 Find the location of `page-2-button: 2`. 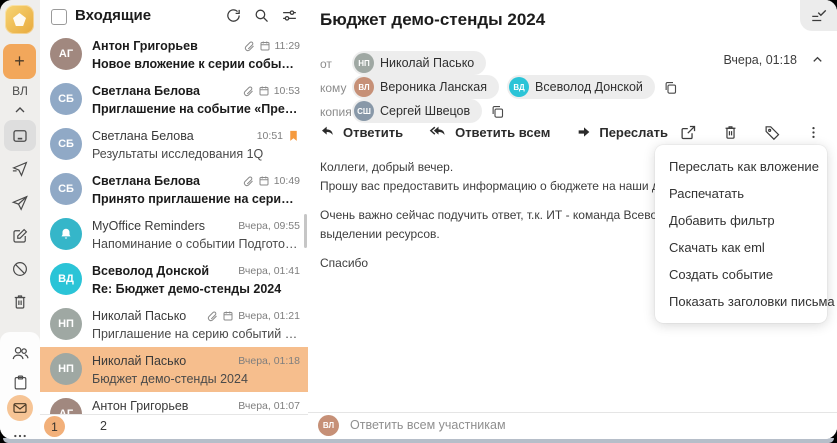

page-2-button: 2 is located at coordinates (103, 426).